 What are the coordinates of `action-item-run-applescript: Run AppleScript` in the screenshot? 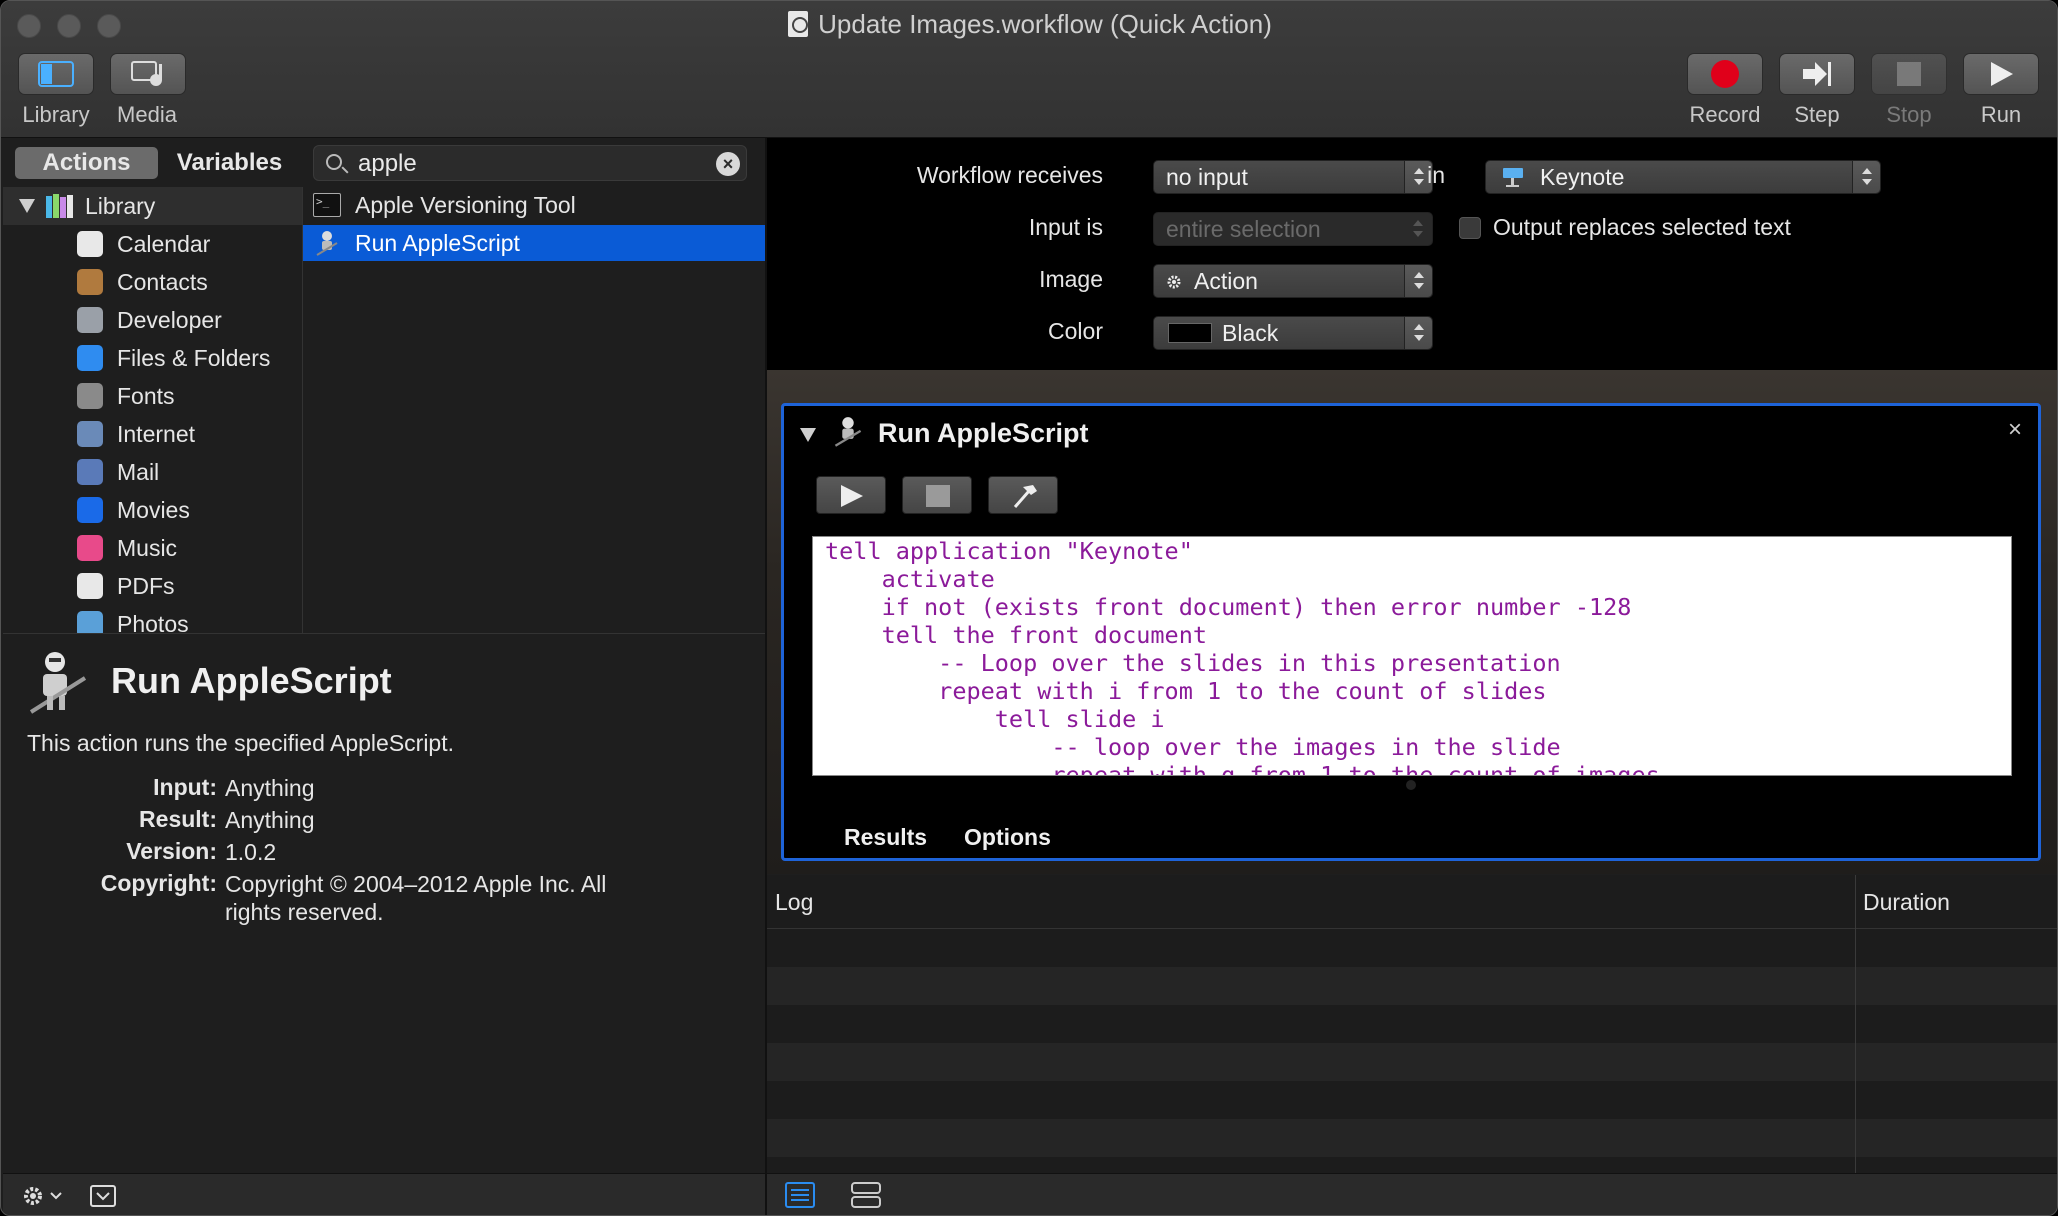 It's located at (534, 243).